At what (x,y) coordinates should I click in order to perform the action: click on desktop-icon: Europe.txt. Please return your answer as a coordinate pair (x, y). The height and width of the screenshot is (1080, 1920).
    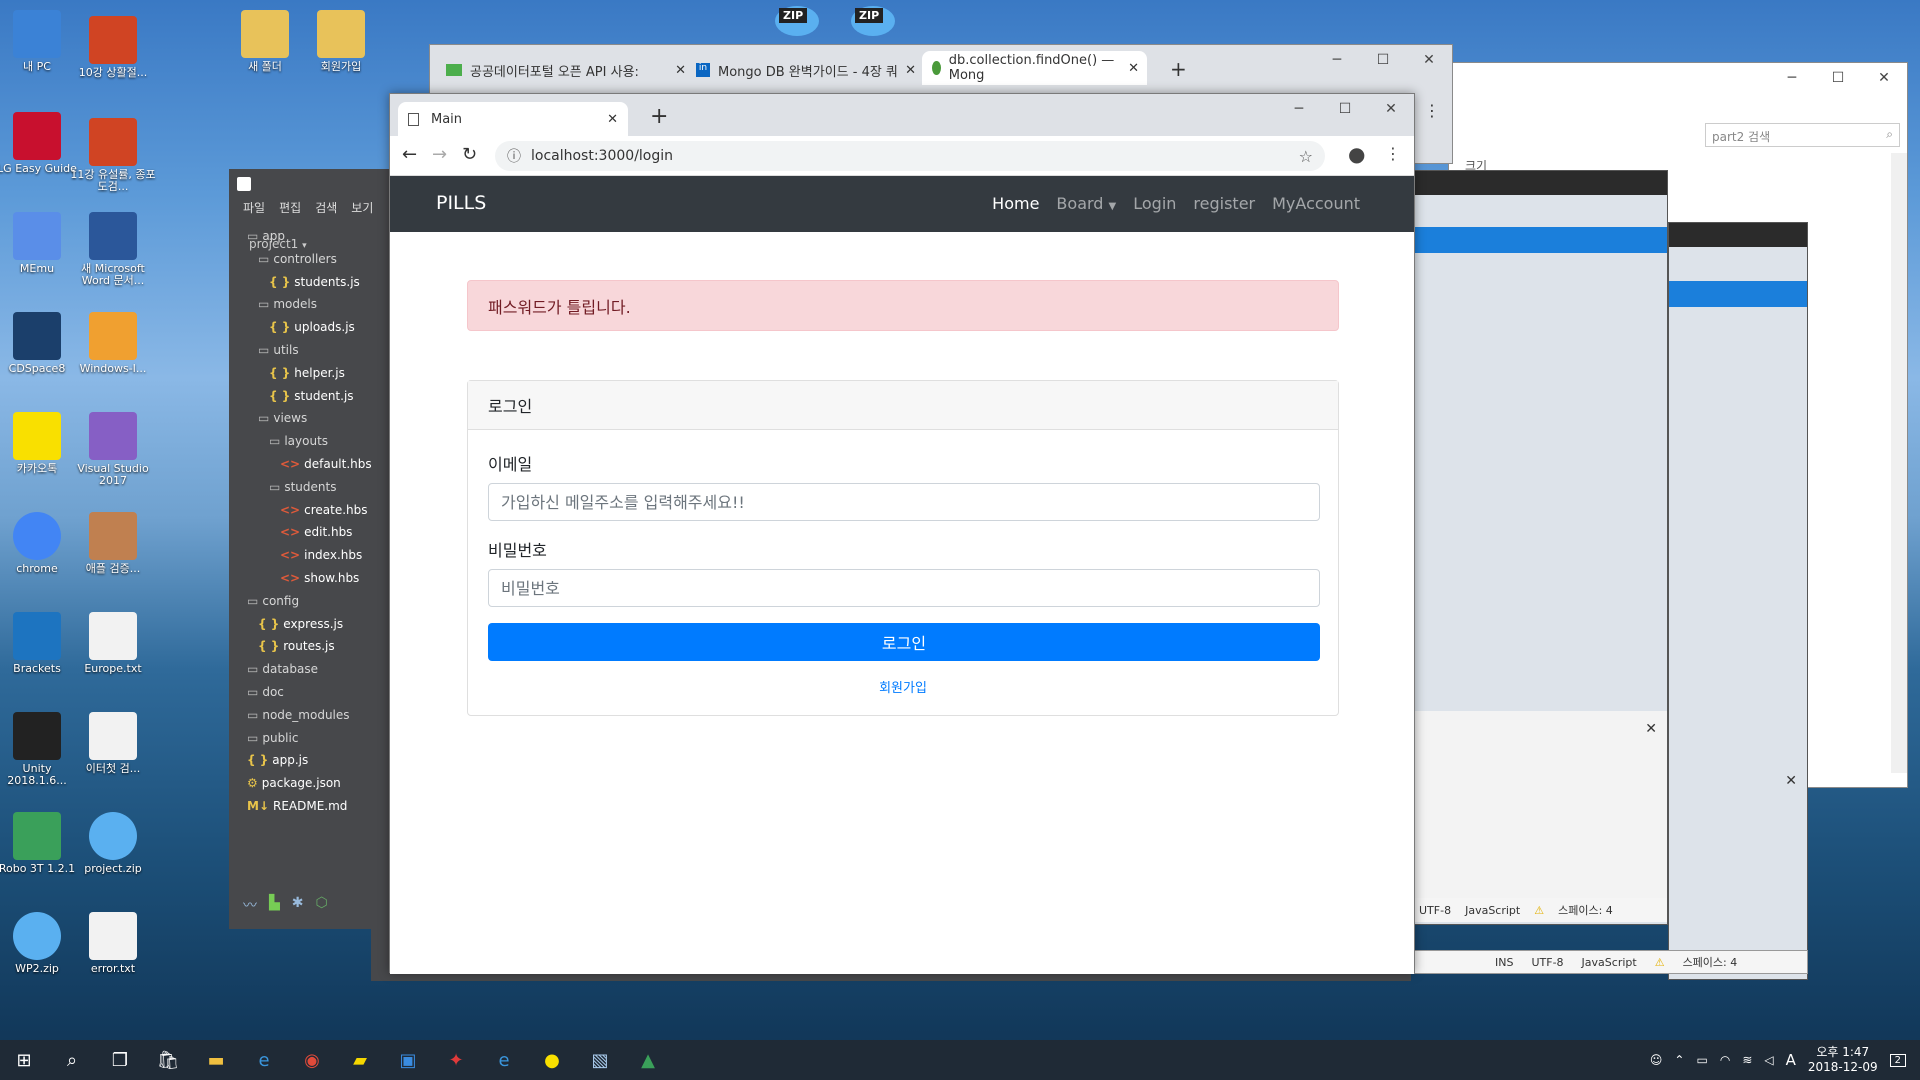
    Looking at the image, I should click on (113, 643).